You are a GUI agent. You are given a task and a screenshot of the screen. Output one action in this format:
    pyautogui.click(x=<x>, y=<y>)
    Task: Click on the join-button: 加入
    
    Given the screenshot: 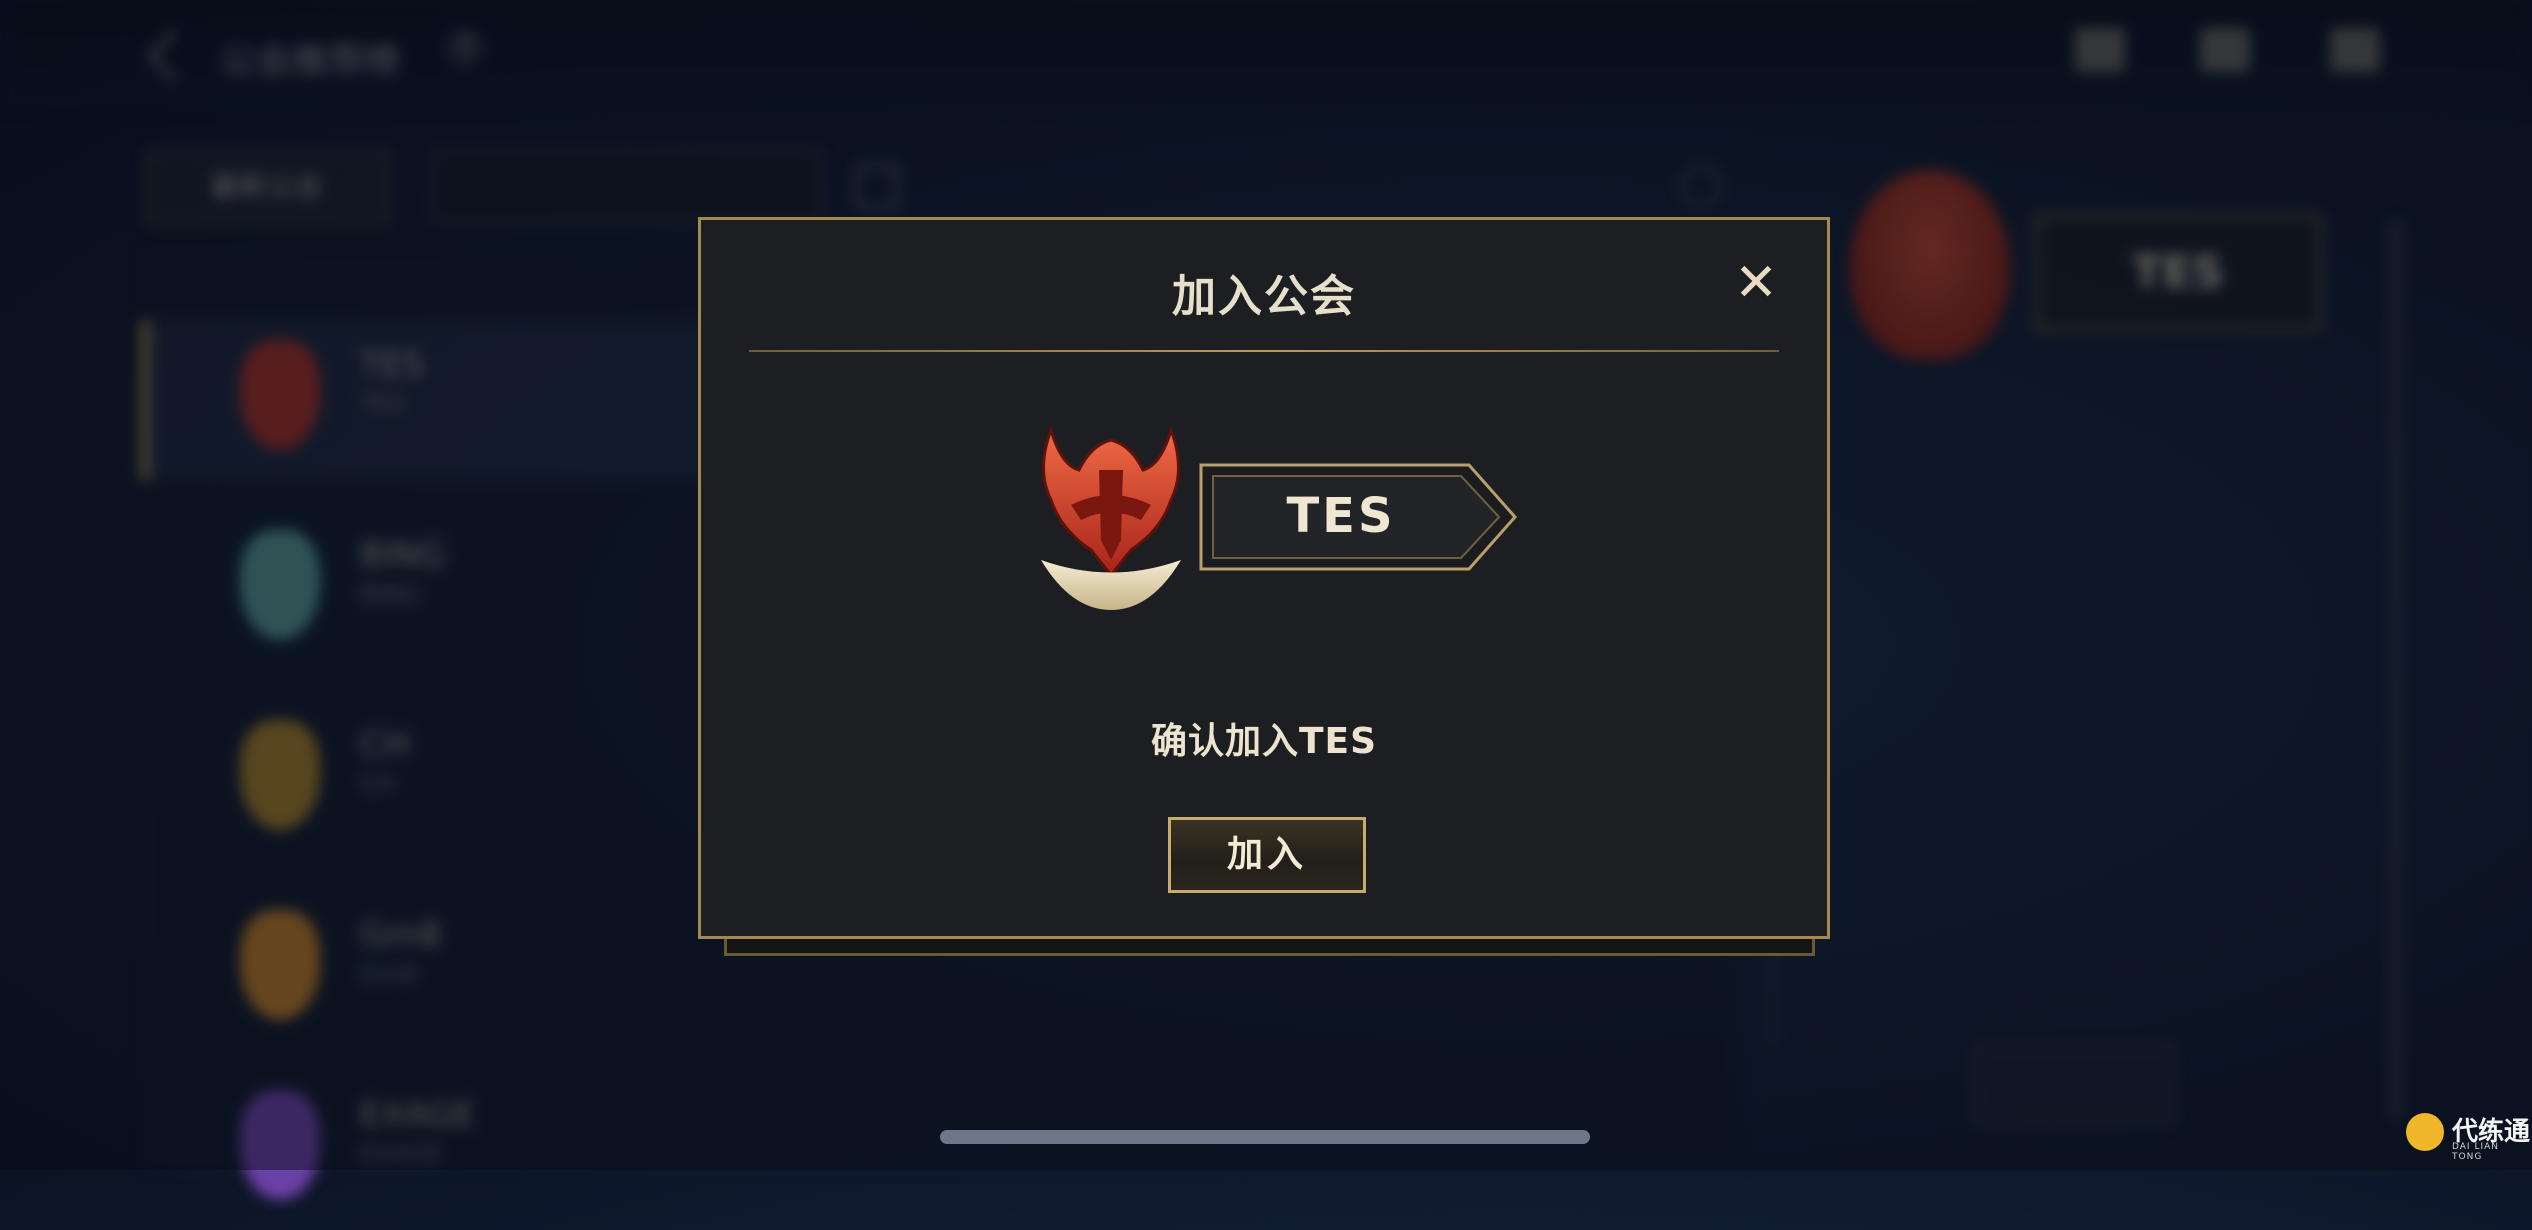 What is the action you would take?
    pyautogui.click(x=1267, y=855)
    